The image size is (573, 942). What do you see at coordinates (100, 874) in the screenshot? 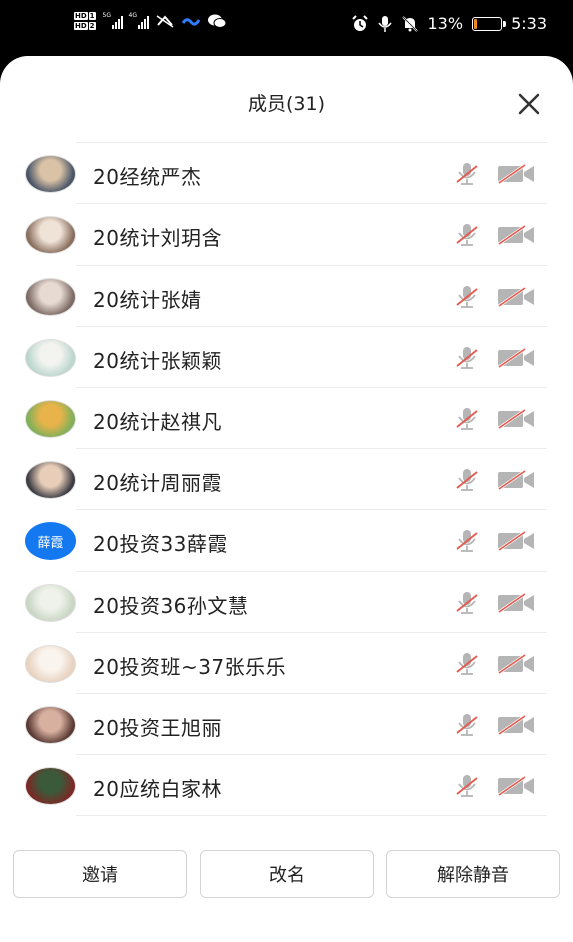
I see `invite-button: 邀请` at bounding box center [100, 874].